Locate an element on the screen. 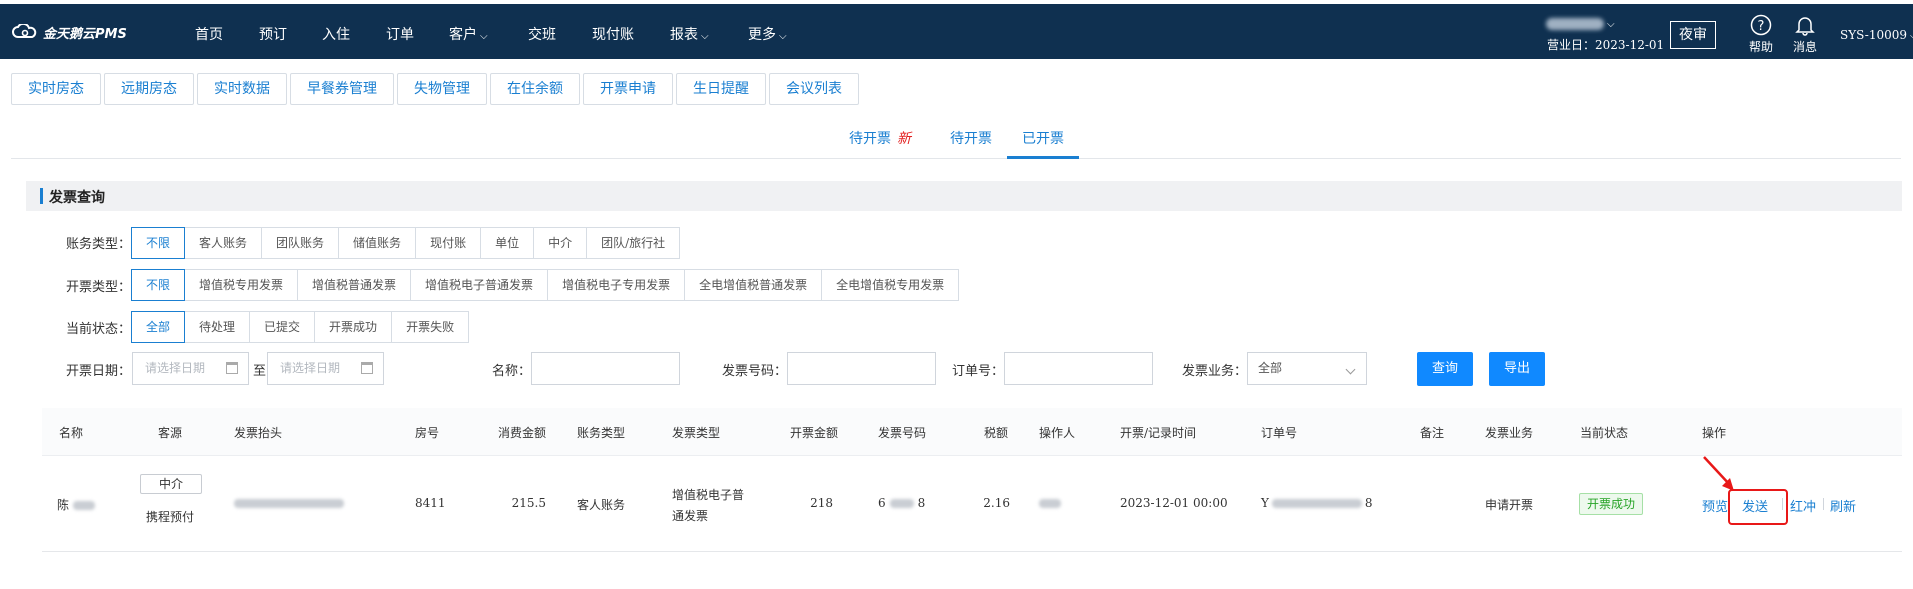  preview-link: 预览 is located at coordinates (1715, 505).